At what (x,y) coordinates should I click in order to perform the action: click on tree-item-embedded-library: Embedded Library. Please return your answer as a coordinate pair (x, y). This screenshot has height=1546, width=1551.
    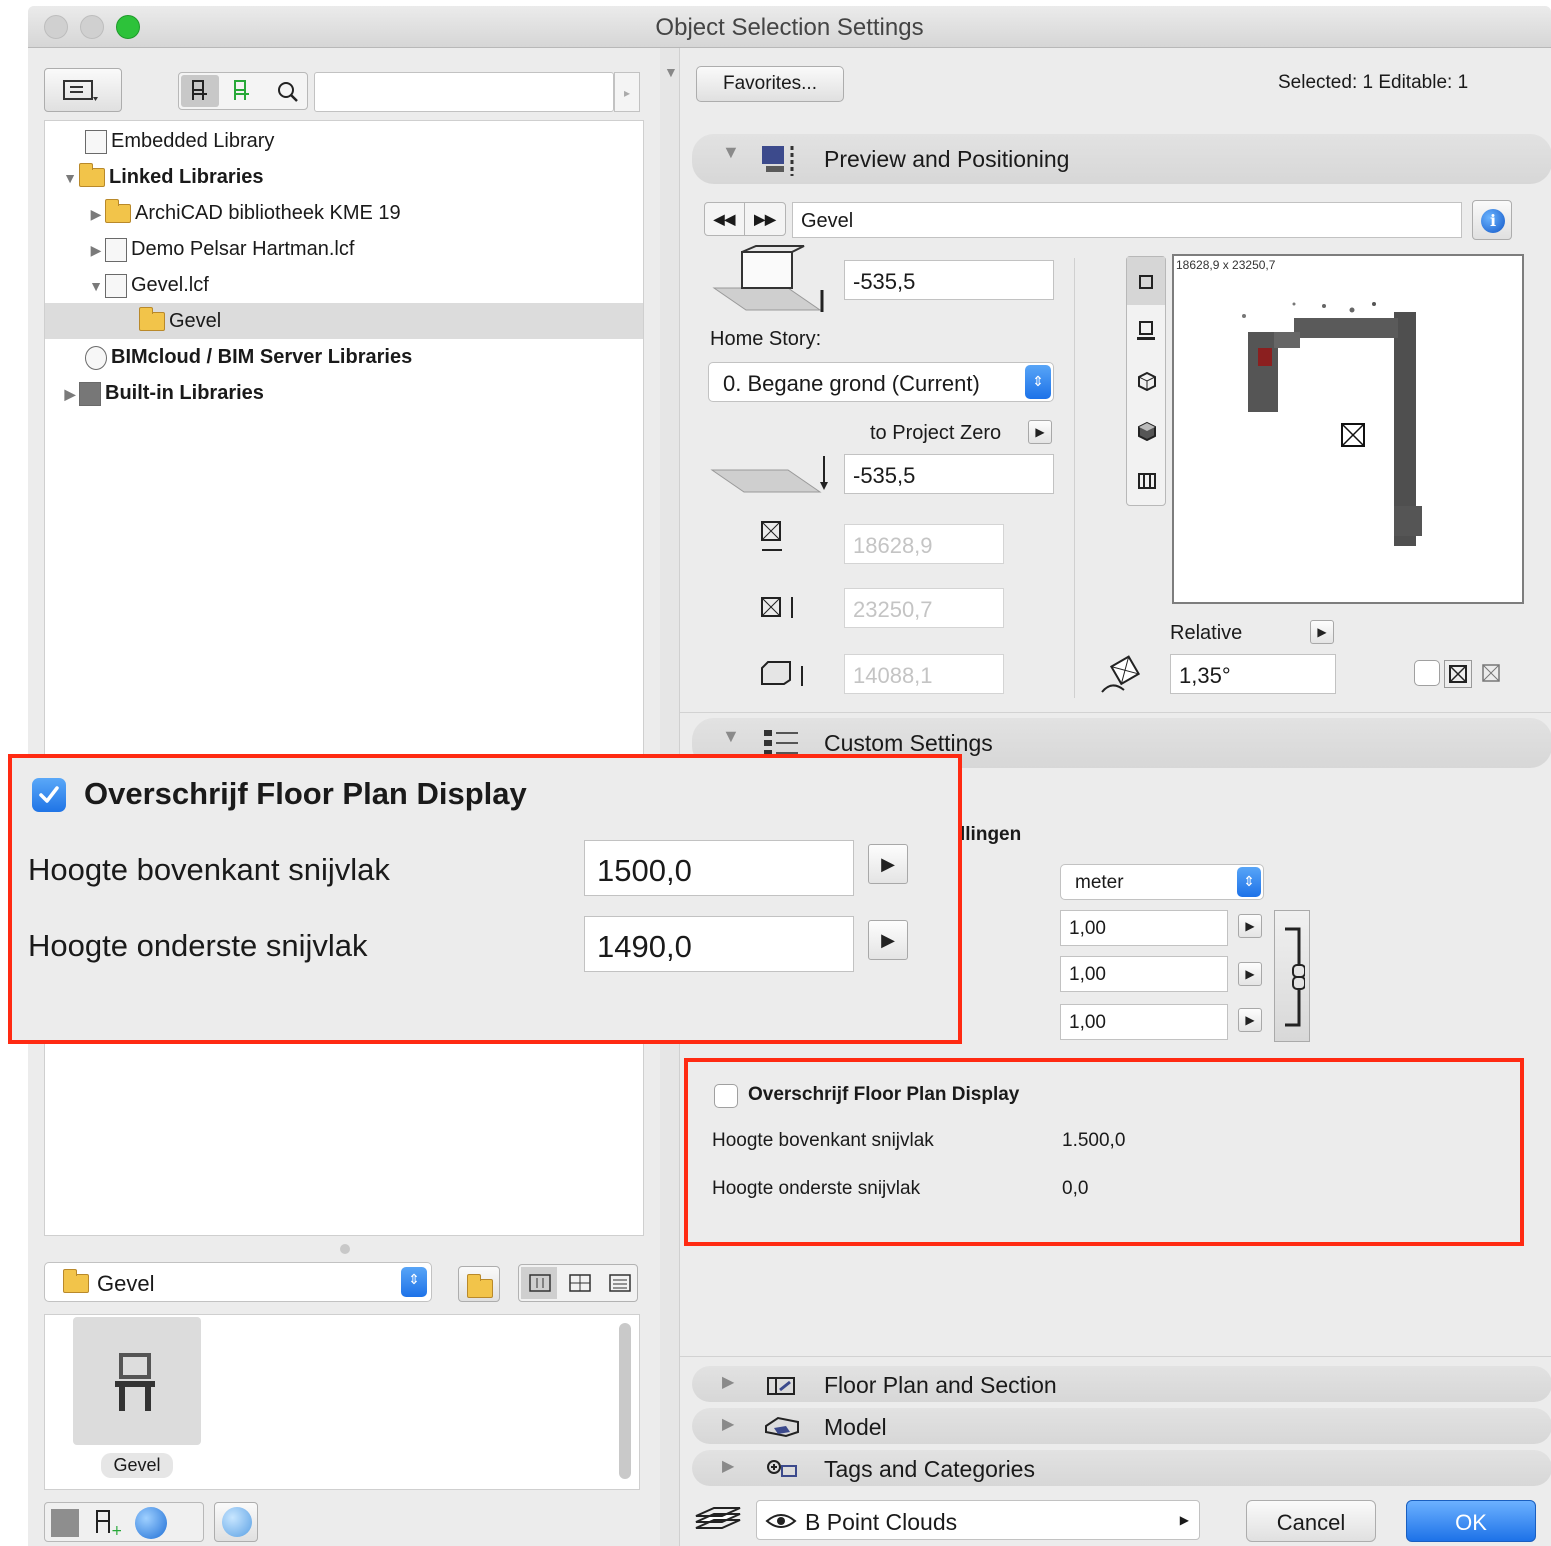
    Looking at the image, I should click on (179, 141).